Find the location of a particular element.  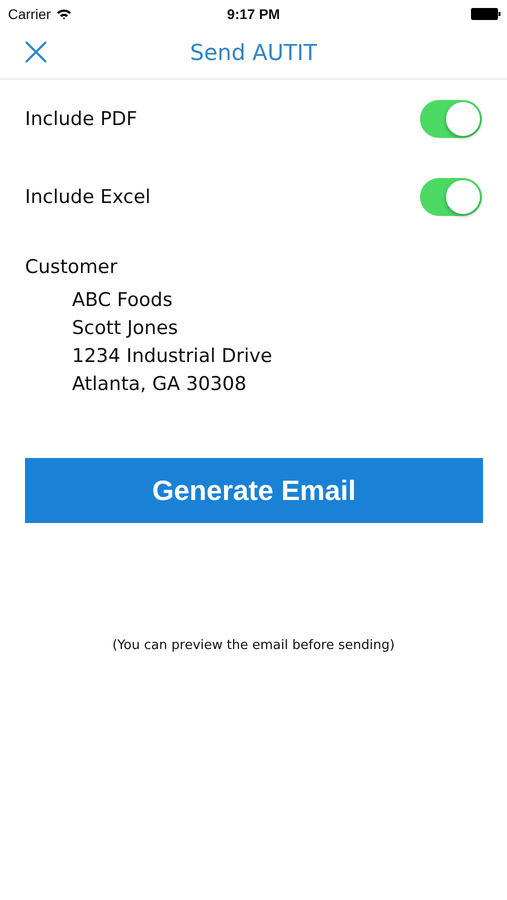

wifi-icon is located at coordinates (64, 14).